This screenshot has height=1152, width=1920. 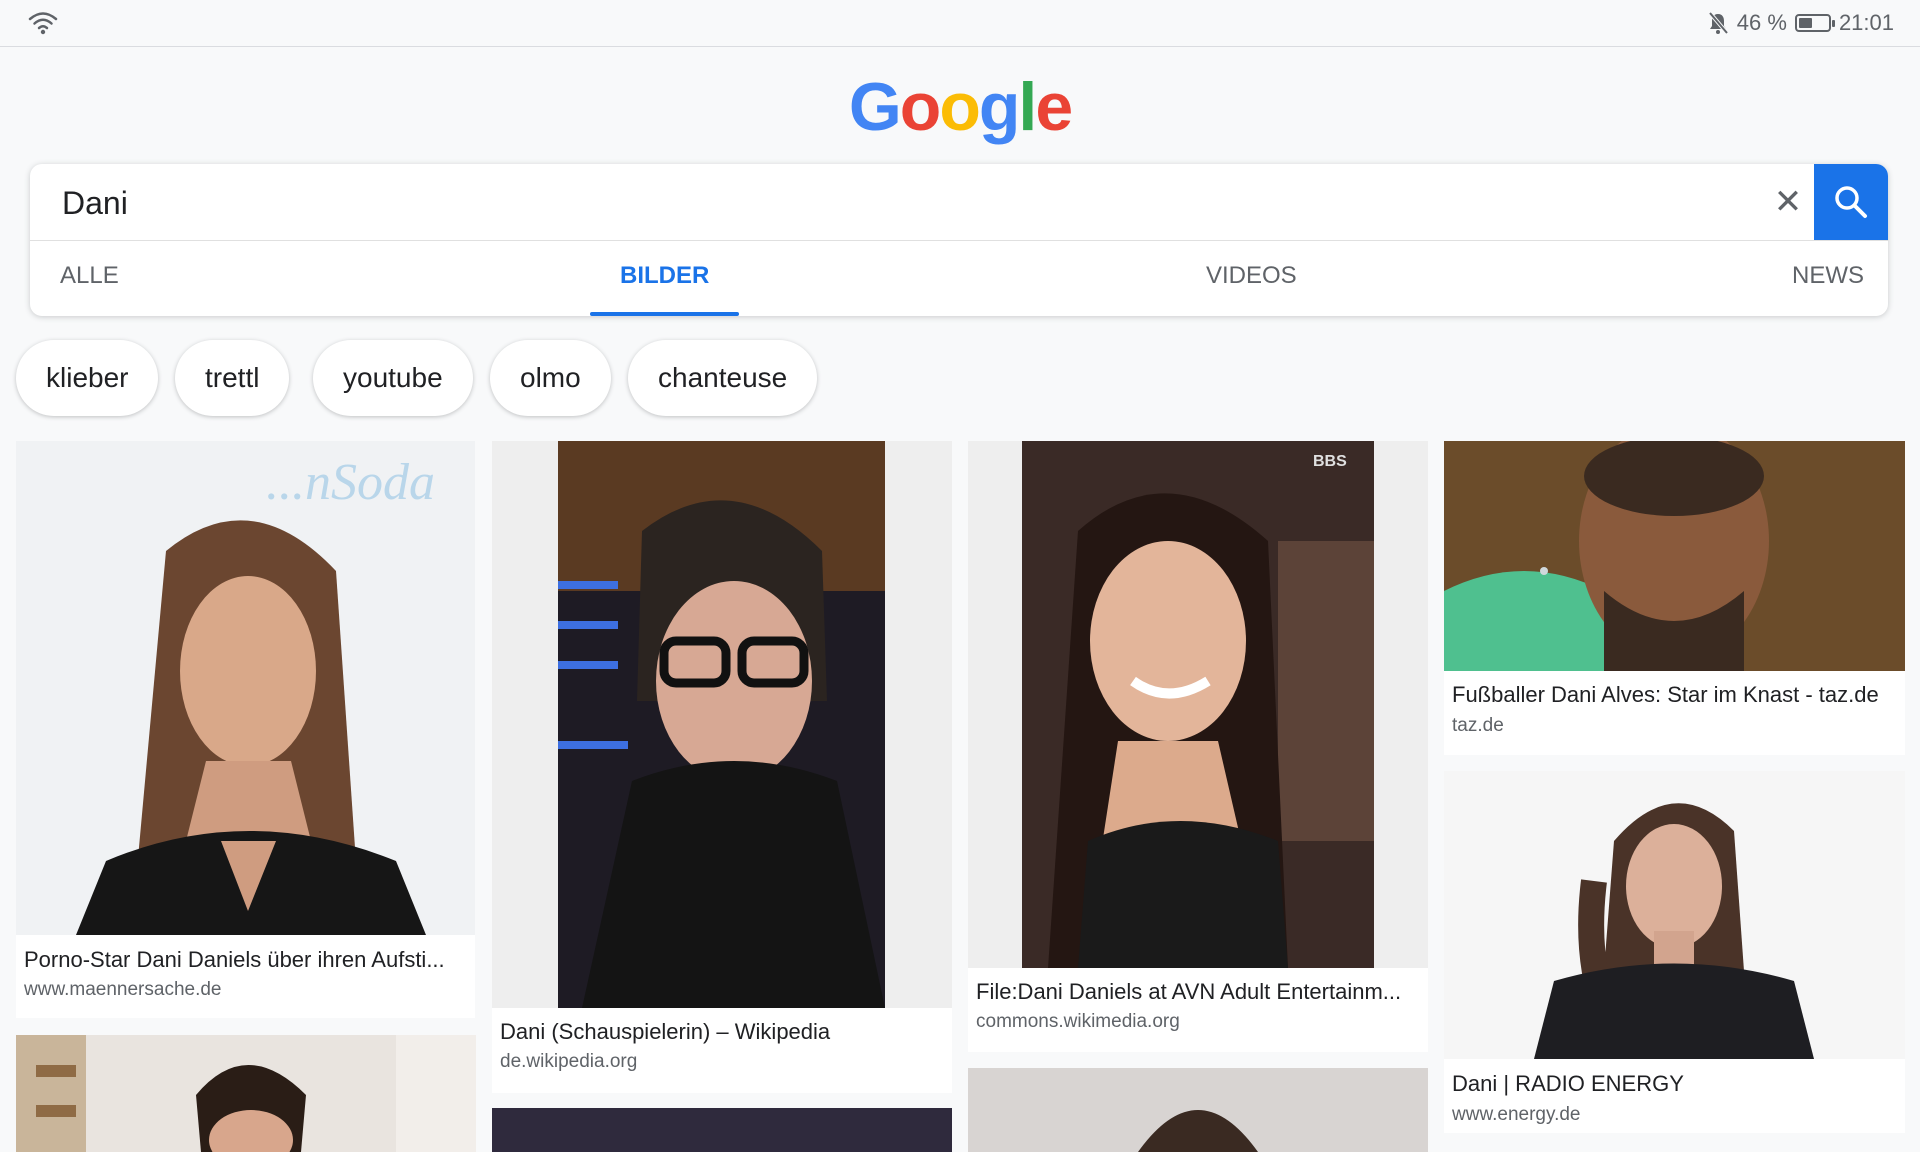 I want to click on tab-alle: ALLE, so click(x=89, y=278).